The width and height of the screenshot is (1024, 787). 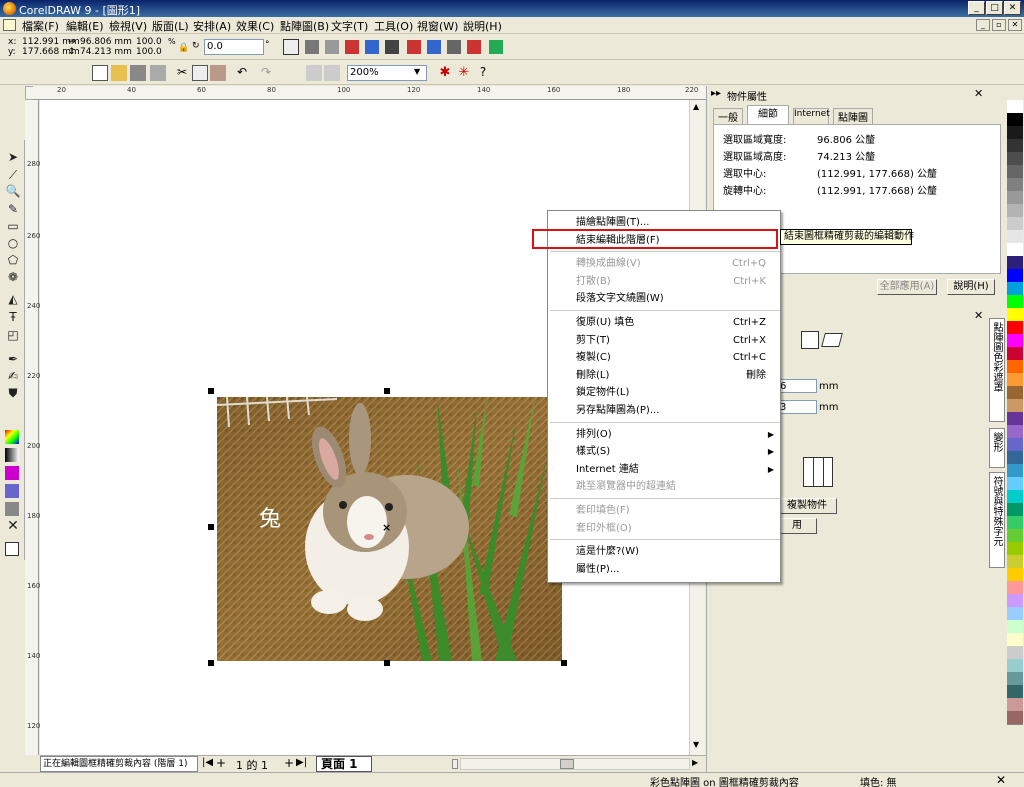 I want to click on menu-tools: 工具(O), so click(x=393, y=26).